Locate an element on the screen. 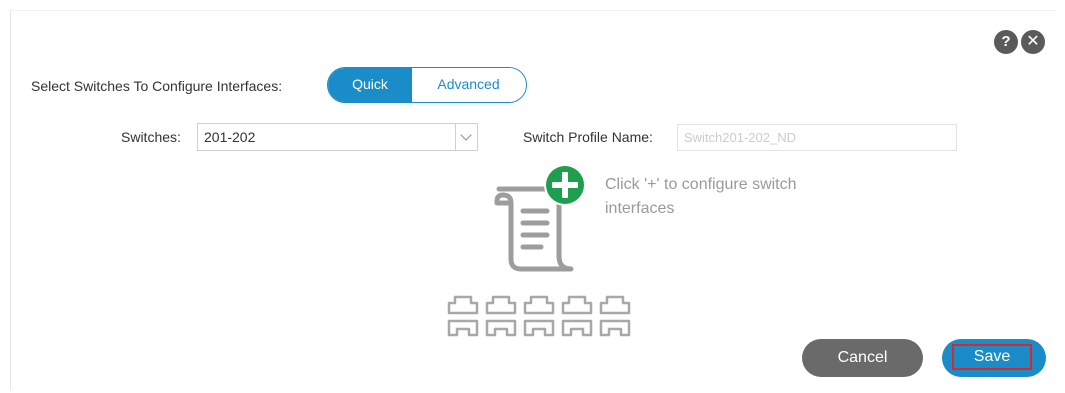 The image size is (1065, 393). mode-toggle: Quick Advanced is located at coordinates (427, 85).